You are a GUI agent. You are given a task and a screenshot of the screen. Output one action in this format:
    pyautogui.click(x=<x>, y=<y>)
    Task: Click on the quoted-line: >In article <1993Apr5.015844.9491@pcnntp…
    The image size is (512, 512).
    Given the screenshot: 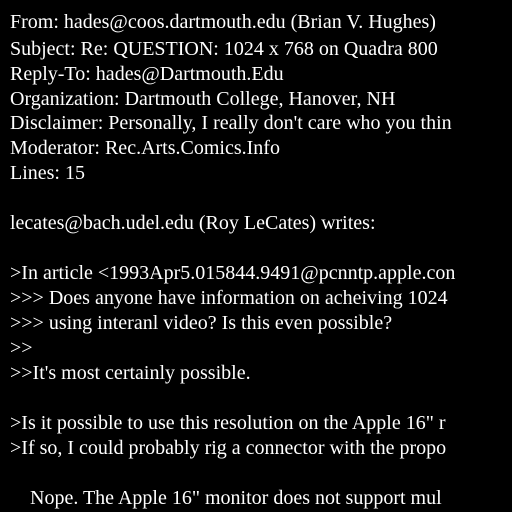 What is the action you would take?
    pyautogui.click(x=233, y=273)
    